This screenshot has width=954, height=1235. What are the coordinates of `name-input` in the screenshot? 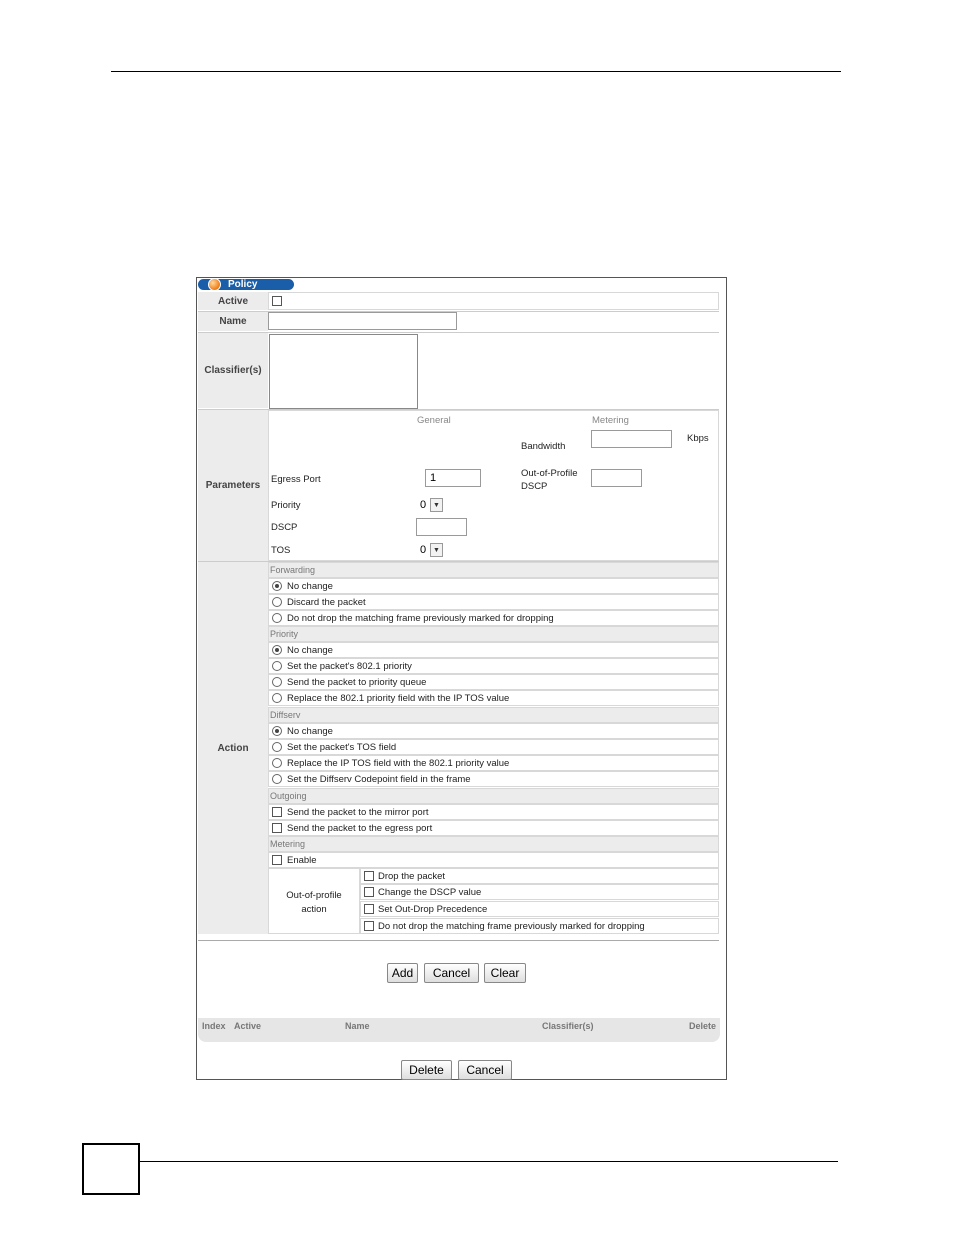 It's located at (362, 321).